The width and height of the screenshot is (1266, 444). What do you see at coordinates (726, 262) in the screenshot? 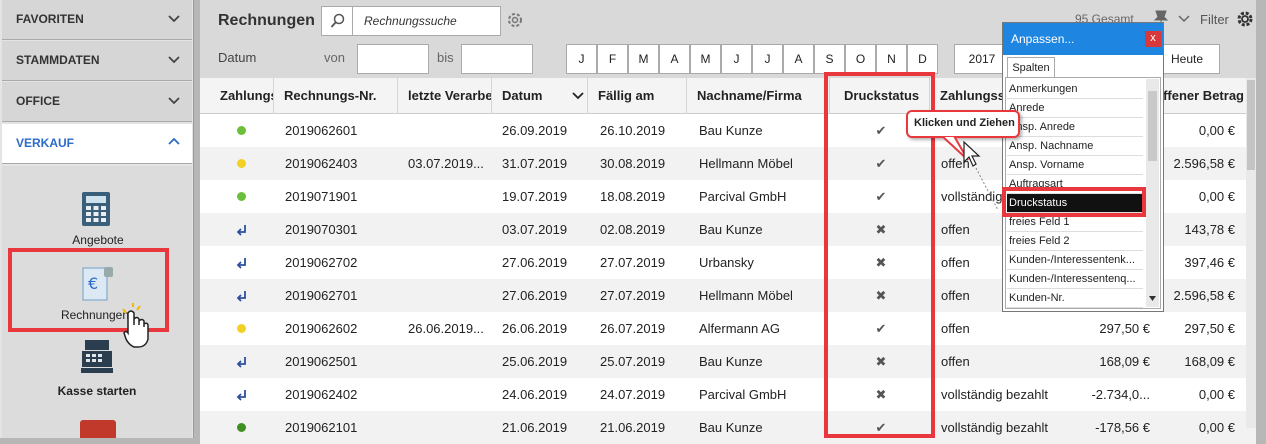
I see `cell-name: Urbansky` at bounding box center [726, 262].